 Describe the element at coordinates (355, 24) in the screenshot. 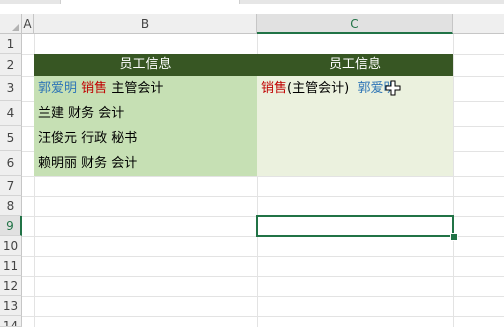

I see `column-header-c: C` at that location.